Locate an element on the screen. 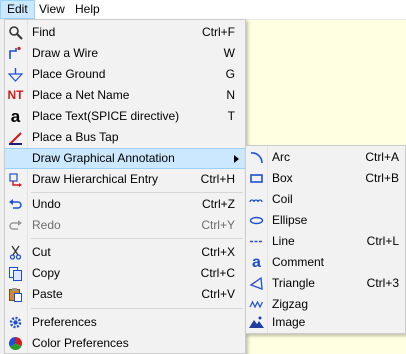 The width and height of the screenshot is (406, 354). menu-item-label: Place Ground is located at coordinates (69, 74).